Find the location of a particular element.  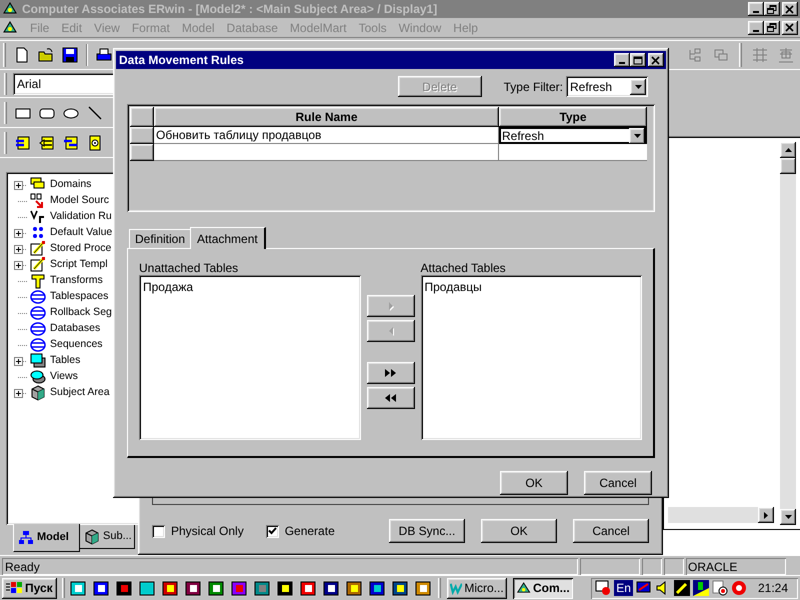

tree-item-label: Views is located at coordinates (64, 377).